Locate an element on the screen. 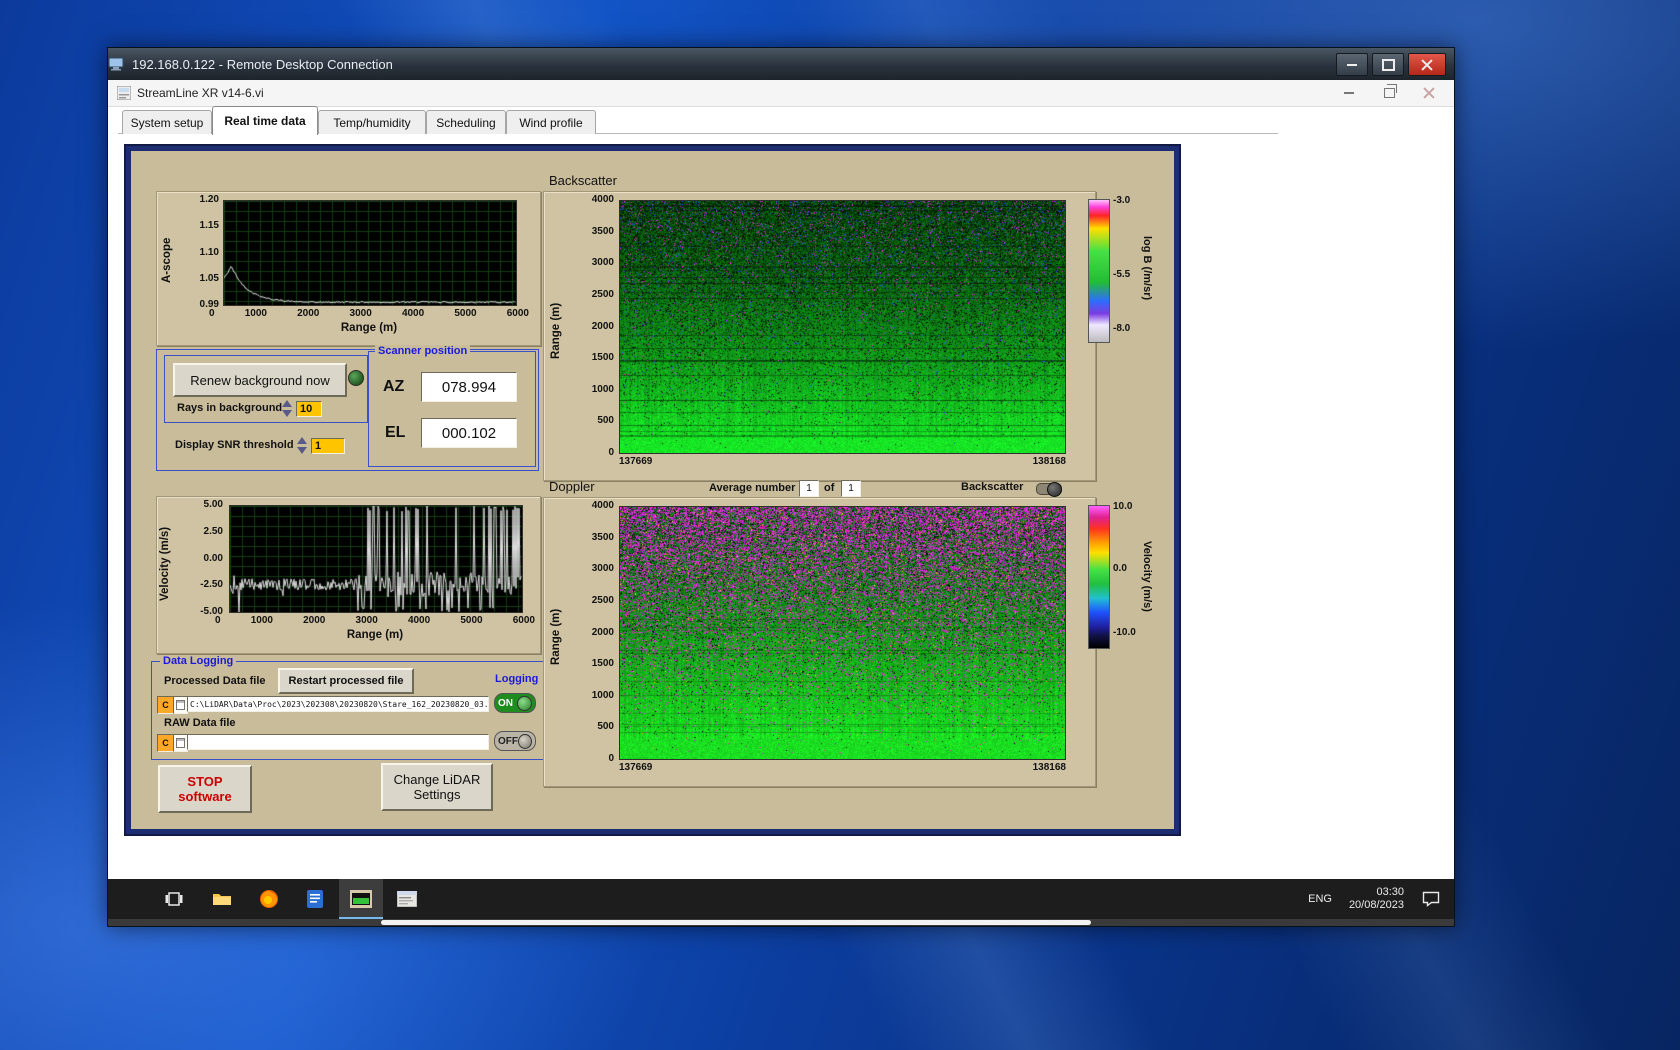 This screenshot has width=1680, height=1050. doppler-ytick-labels: 4000 3500 3000 2500 2000 1500 1000 500 0 is located at coordinates (596, 632).